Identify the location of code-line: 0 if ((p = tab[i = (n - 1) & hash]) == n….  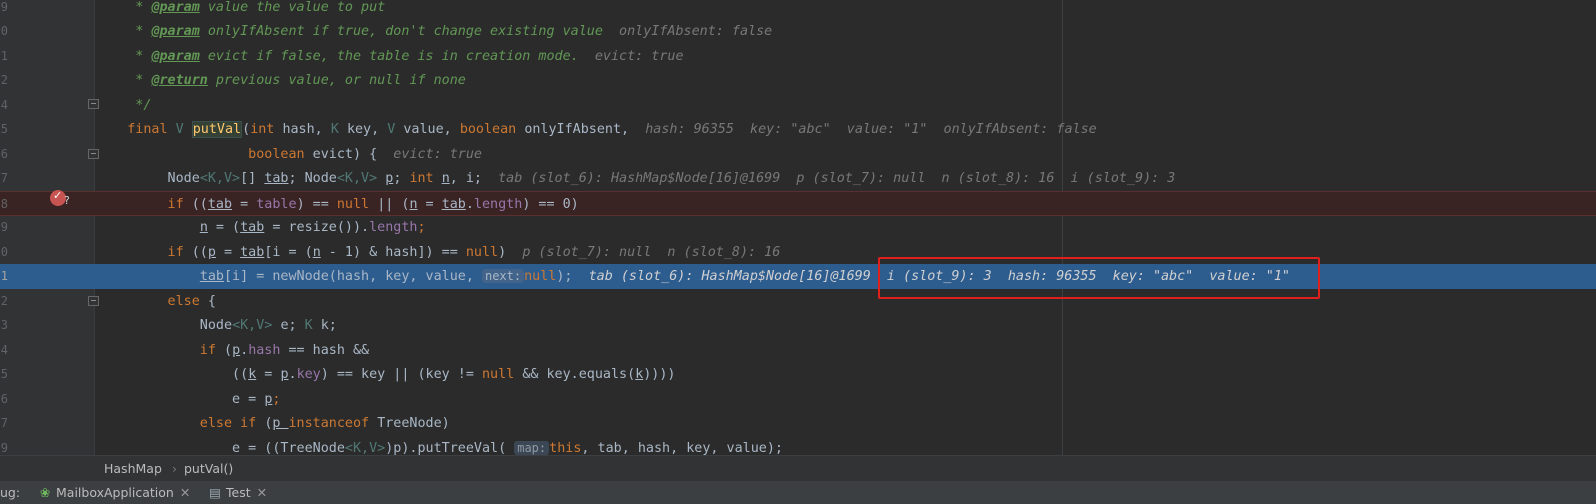
(798, 252).